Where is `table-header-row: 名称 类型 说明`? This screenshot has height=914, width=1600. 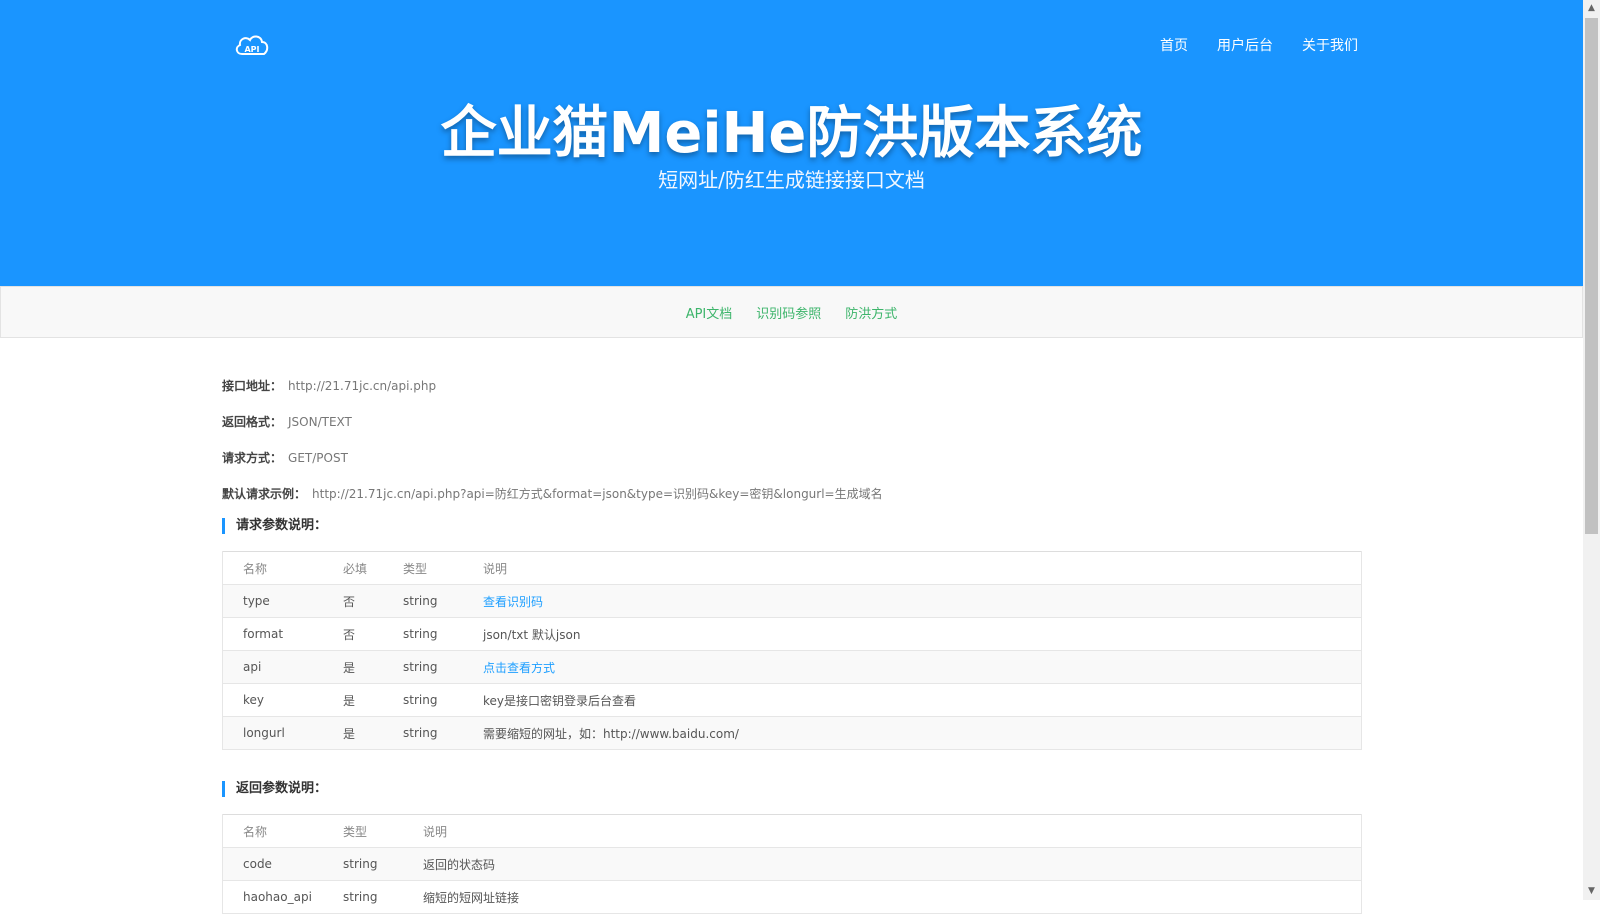
table-header-row: 名称 类型 说明 is located at coordinates (792, 831).